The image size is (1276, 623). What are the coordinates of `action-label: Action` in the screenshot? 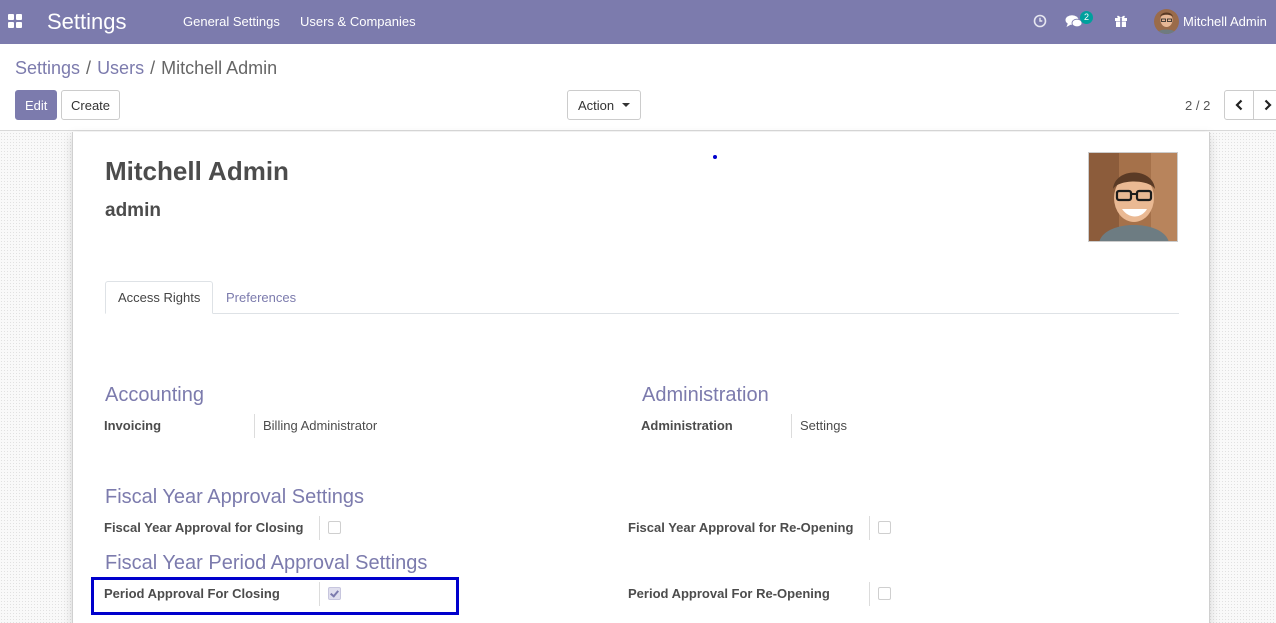 It's located at (596, 105).